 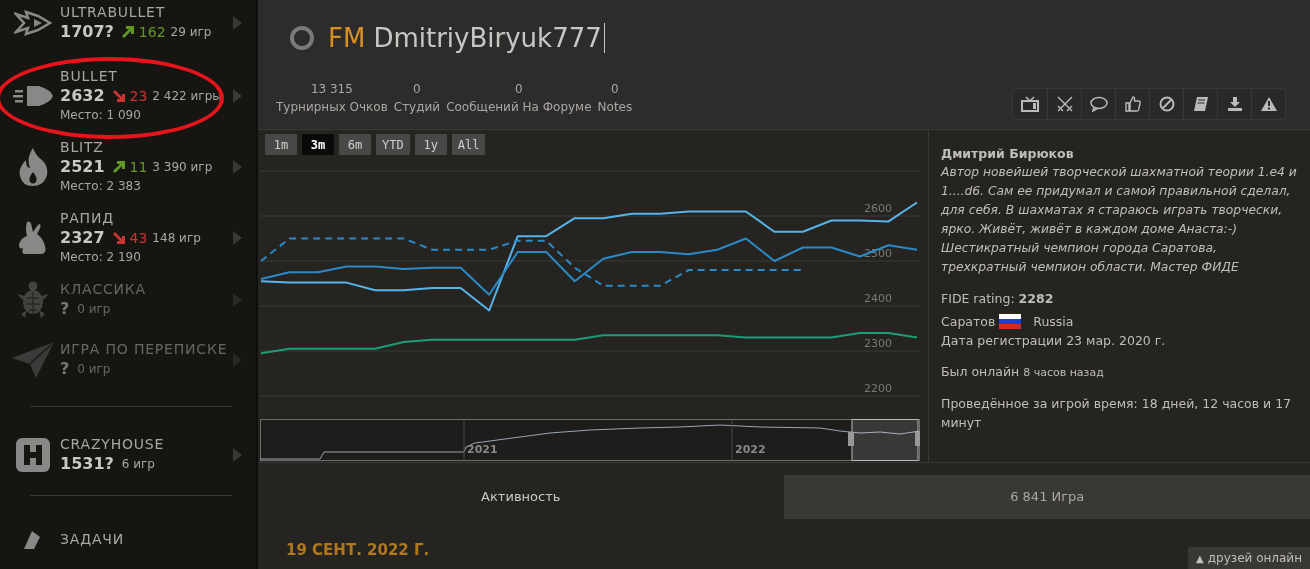 What do you see at coordinates (138, 167) in the screenshot?
I see `rating-change: 11` at bounding box center [138, 167].